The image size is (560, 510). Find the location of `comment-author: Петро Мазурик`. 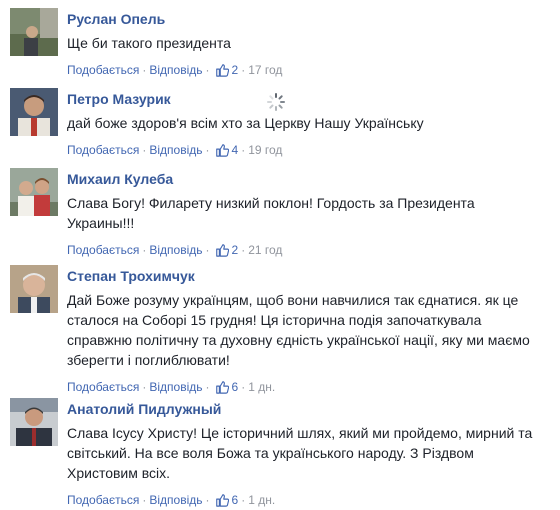

comment-author: Петро Мазурик is located at coordinates (310, 99).